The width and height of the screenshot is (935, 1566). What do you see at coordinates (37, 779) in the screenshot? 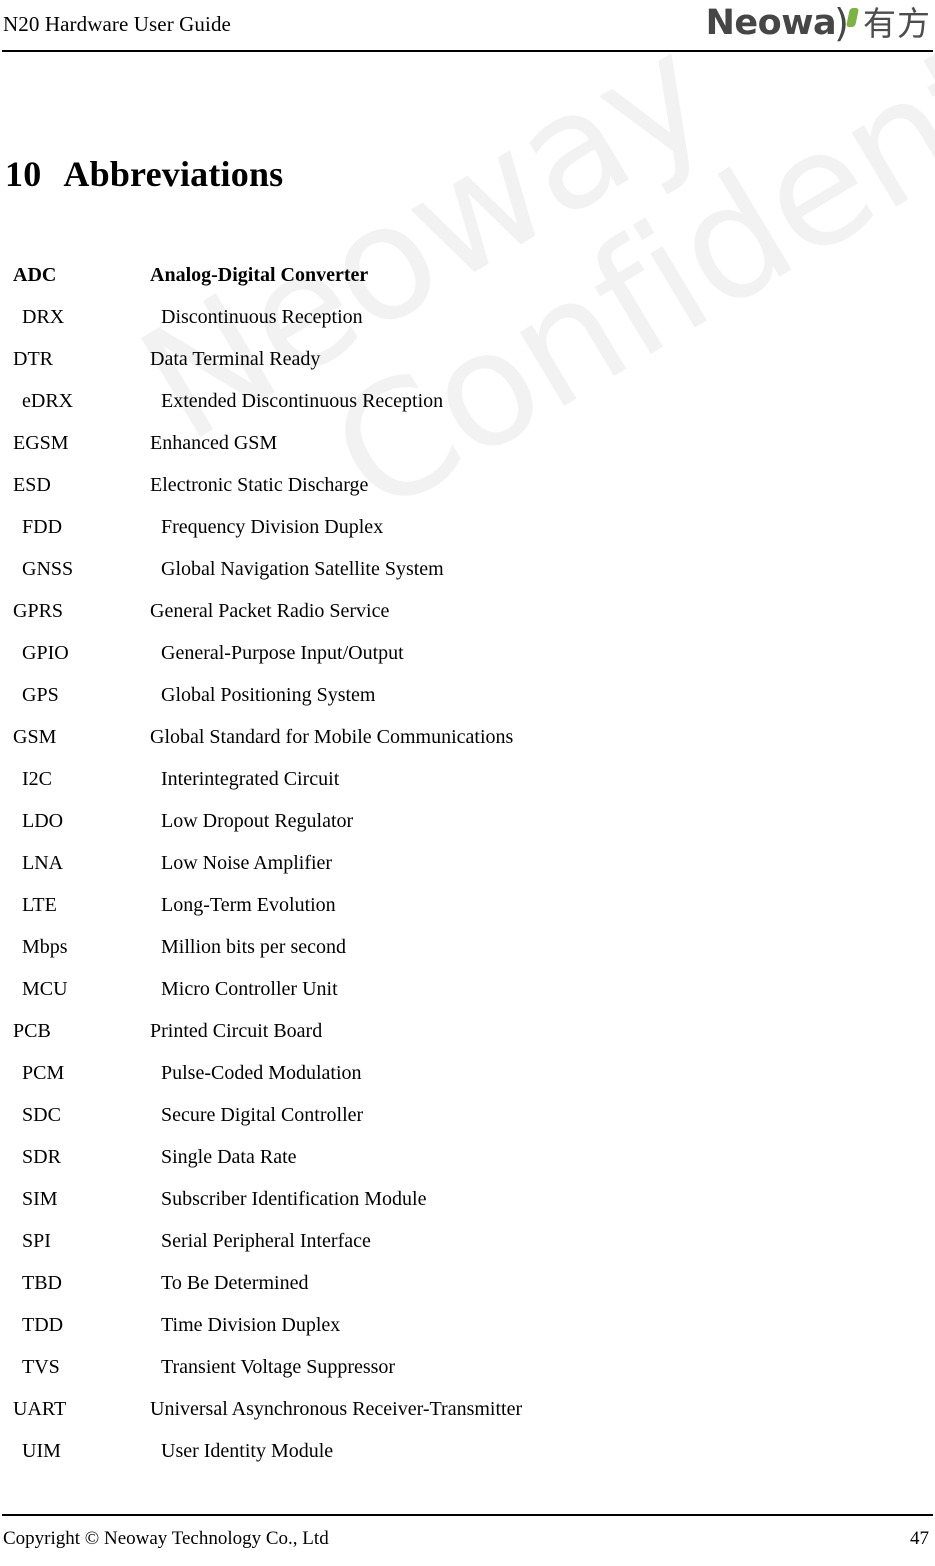
I see `abbreviation-term: I2C` at bounding box center [37, 779].